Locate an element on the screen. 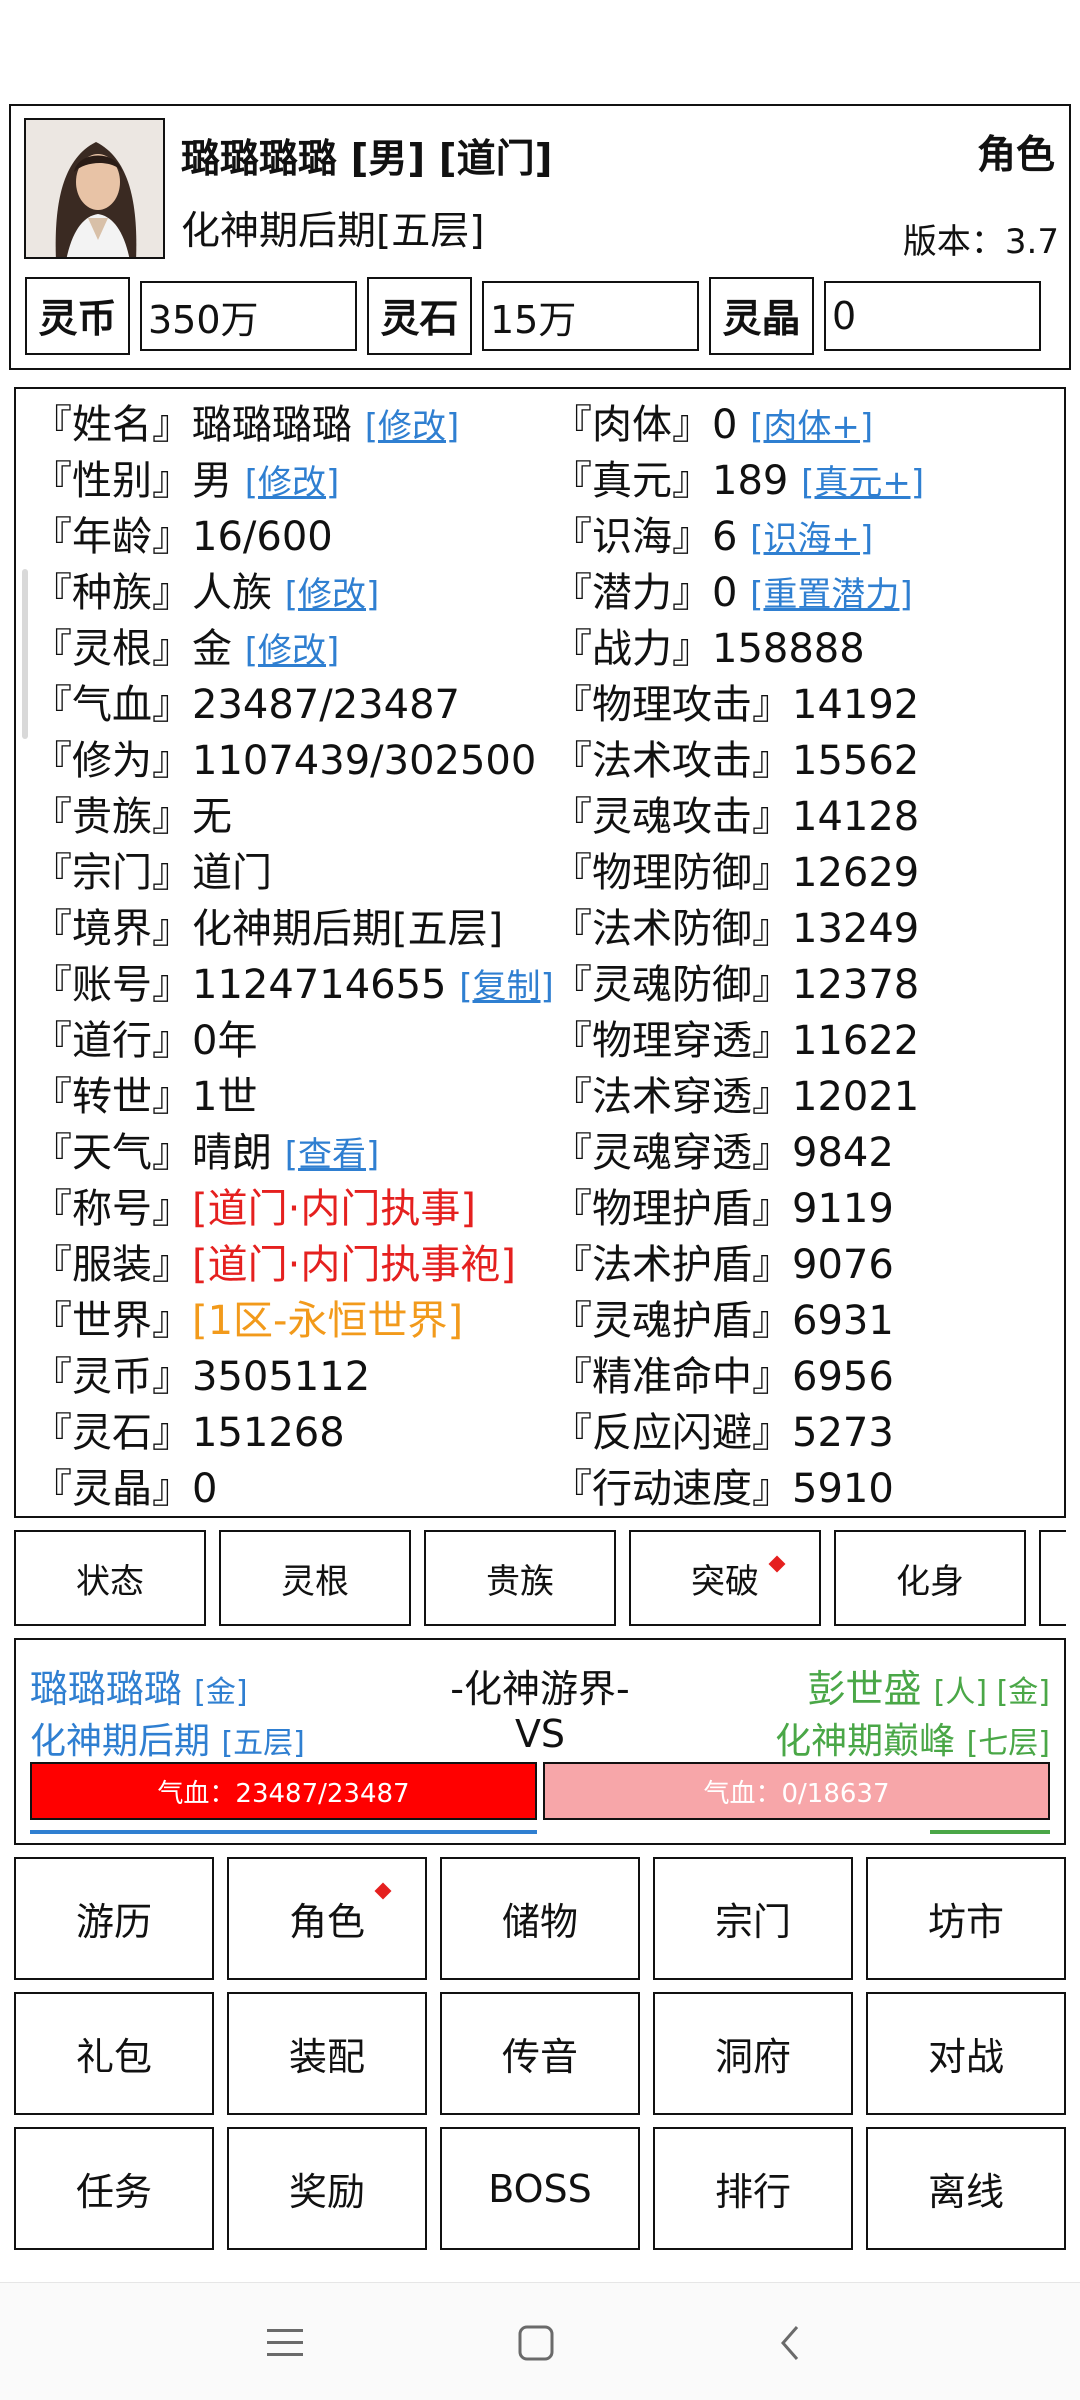 The height and width of the screenshot is (2400, 1080). menu-character-button: 角色 is located at coordinates (327, 1918).